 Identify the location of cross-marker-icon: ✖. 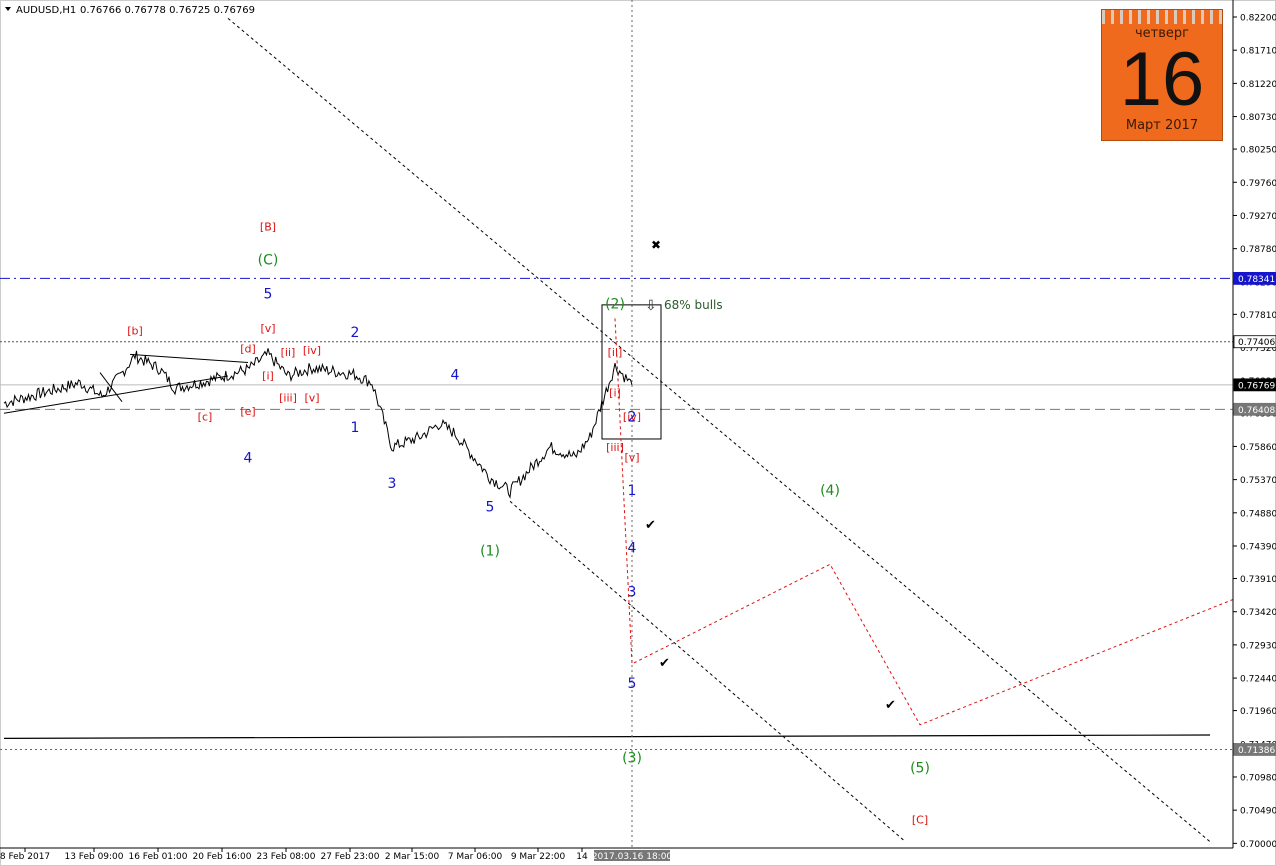
(656, 245).